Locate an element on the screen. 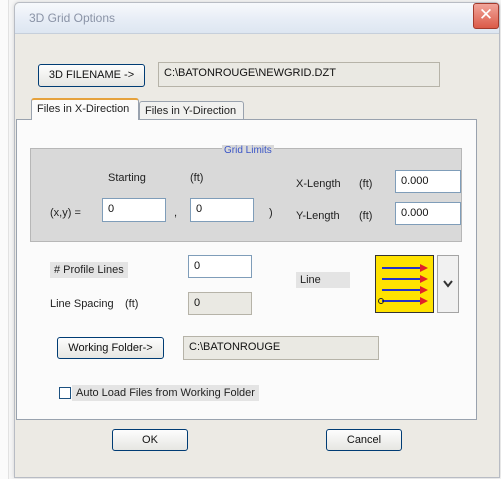  filename-path-field: C:\BATONROUGE\NEWGRID.DZT is located at coordinates (299, 74).